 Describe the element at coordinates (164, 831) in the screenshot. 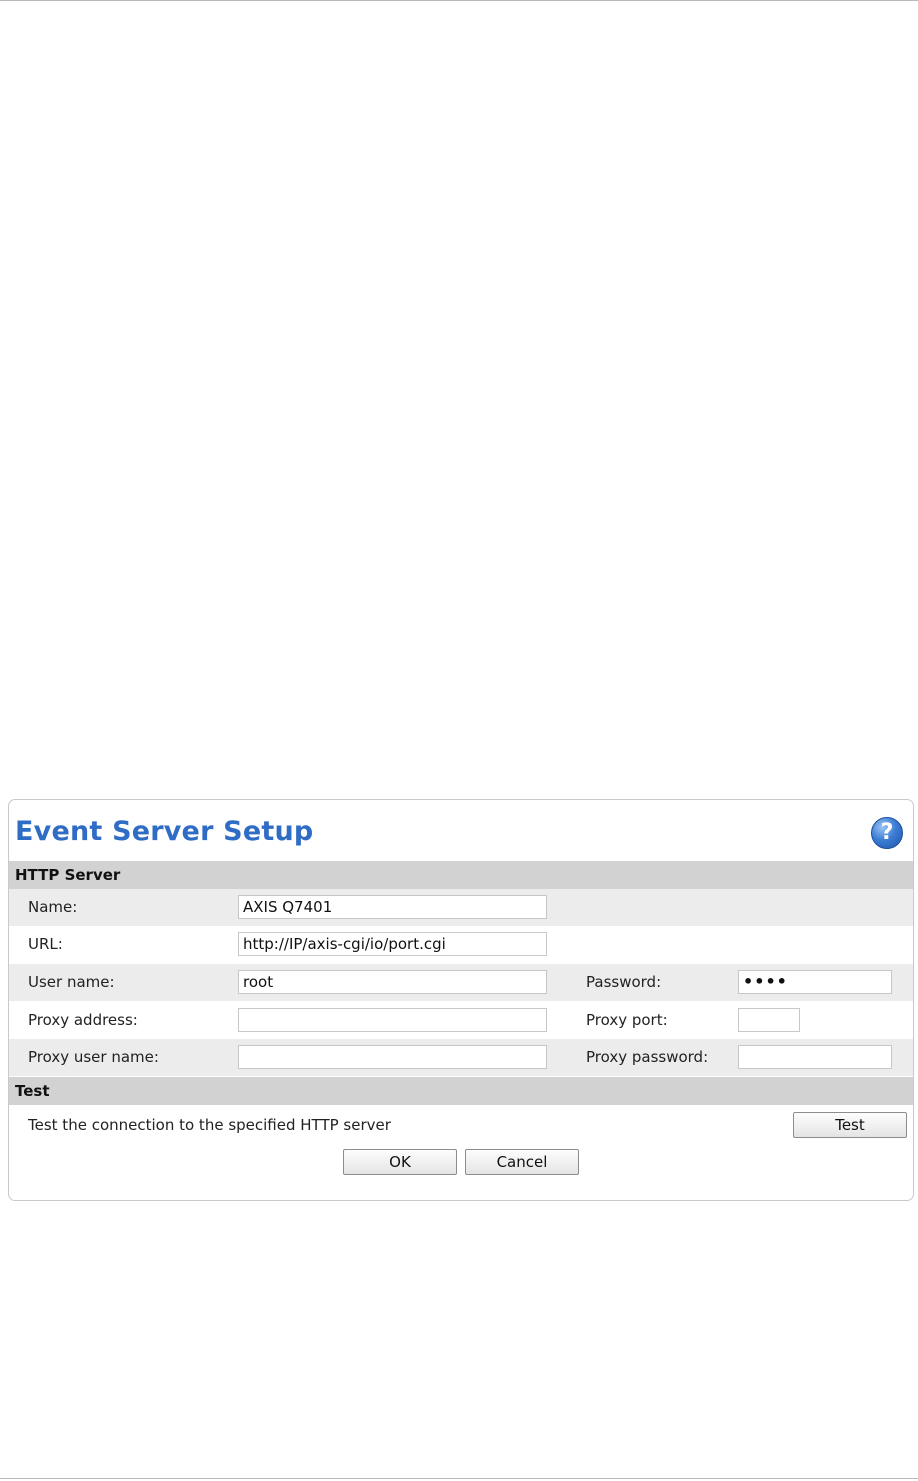

I see `page-title: Event Server Setup` at that location.